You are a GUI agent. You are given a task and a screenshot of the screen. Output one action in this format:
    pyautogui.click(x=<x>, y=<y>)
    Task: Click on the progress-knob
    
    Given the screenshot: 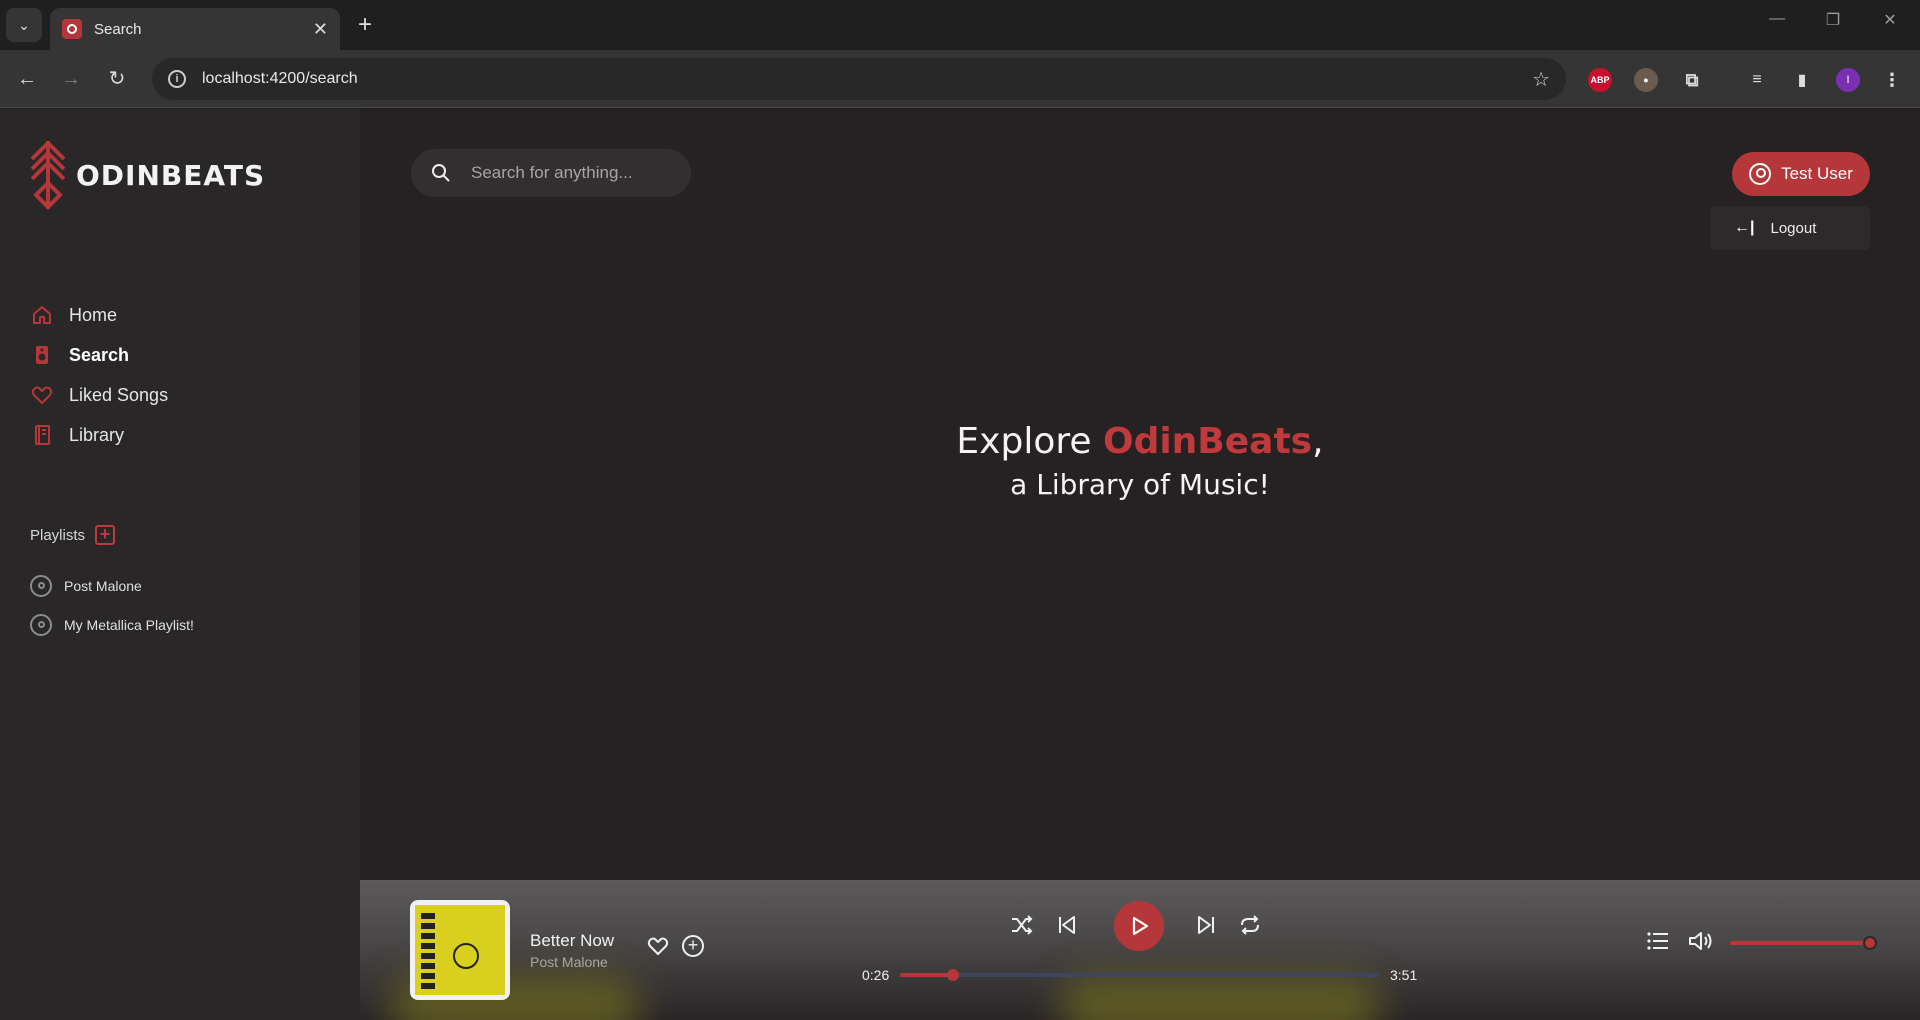 What is the action you would take?
    pyautogui.click(x=952, y=975)
    